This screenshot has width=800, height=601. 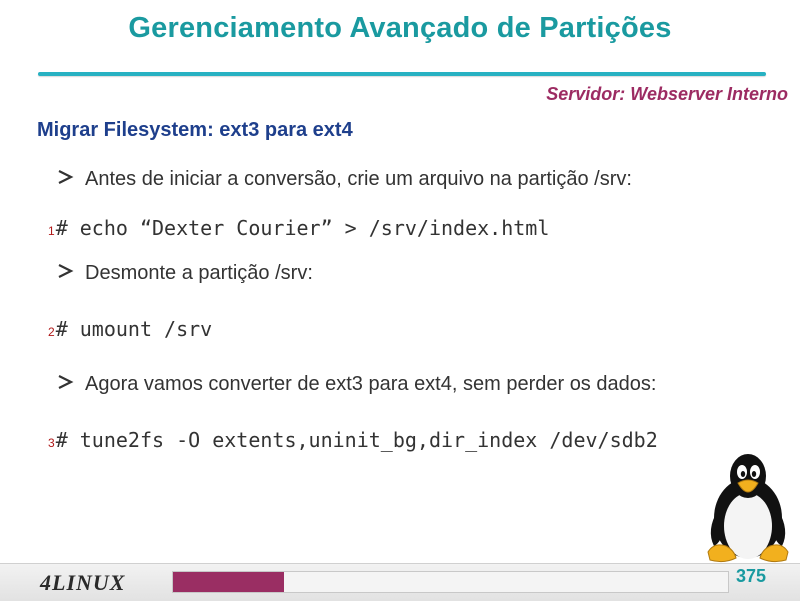 I want to click on footer-bar: 4LINUX, so click(x=400, y=582).